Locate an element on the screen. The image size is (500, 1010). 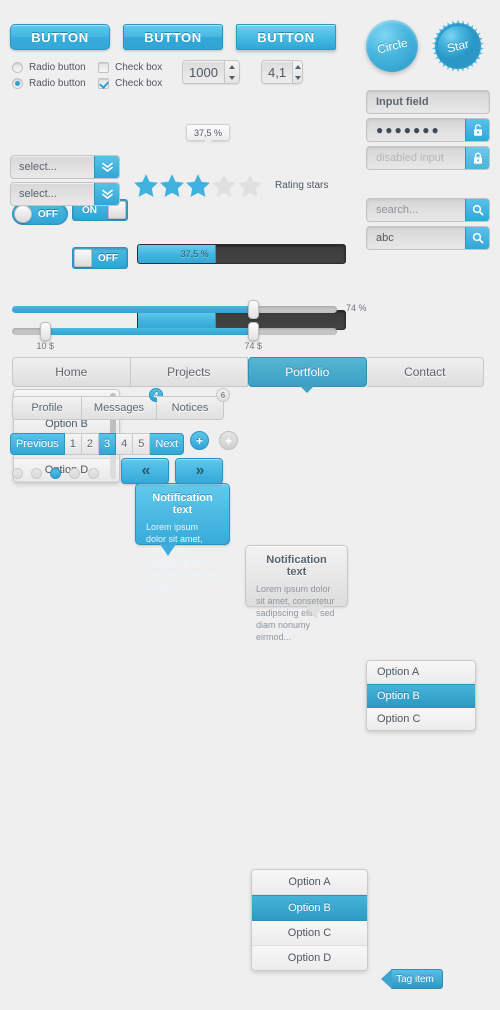
pagination-previous: Previous is located at coordinates (37, 444).